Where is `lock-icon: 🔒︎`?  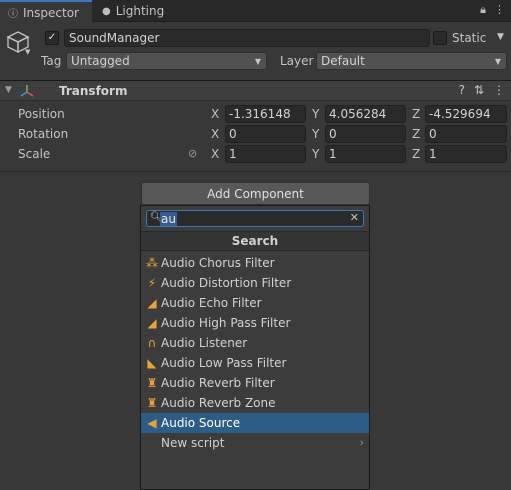 lock-icon: 🔒︎ is located at coordinates (483, 10).